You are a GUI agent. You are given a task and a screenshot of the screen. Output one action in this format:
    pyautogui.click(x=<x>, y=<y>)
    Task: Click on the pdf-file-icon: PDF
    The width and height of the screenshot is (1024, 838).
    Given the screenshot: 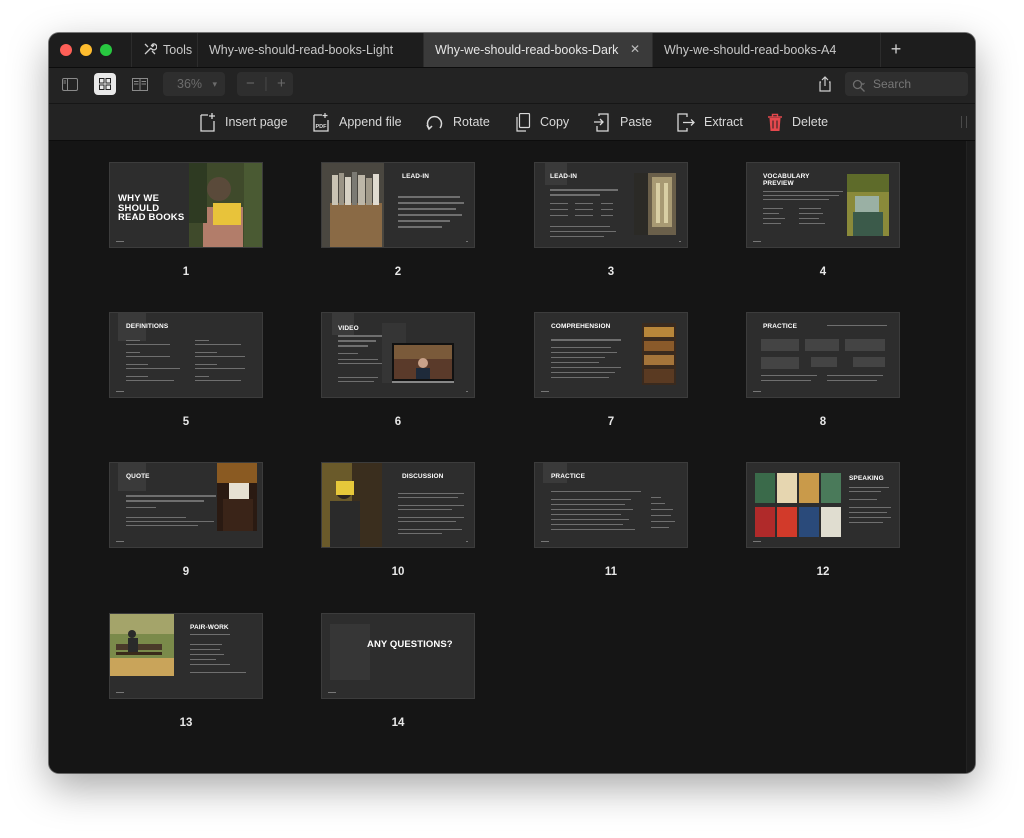 What is the action you would take?
    pyautogui.click(x=321, y=122)
    